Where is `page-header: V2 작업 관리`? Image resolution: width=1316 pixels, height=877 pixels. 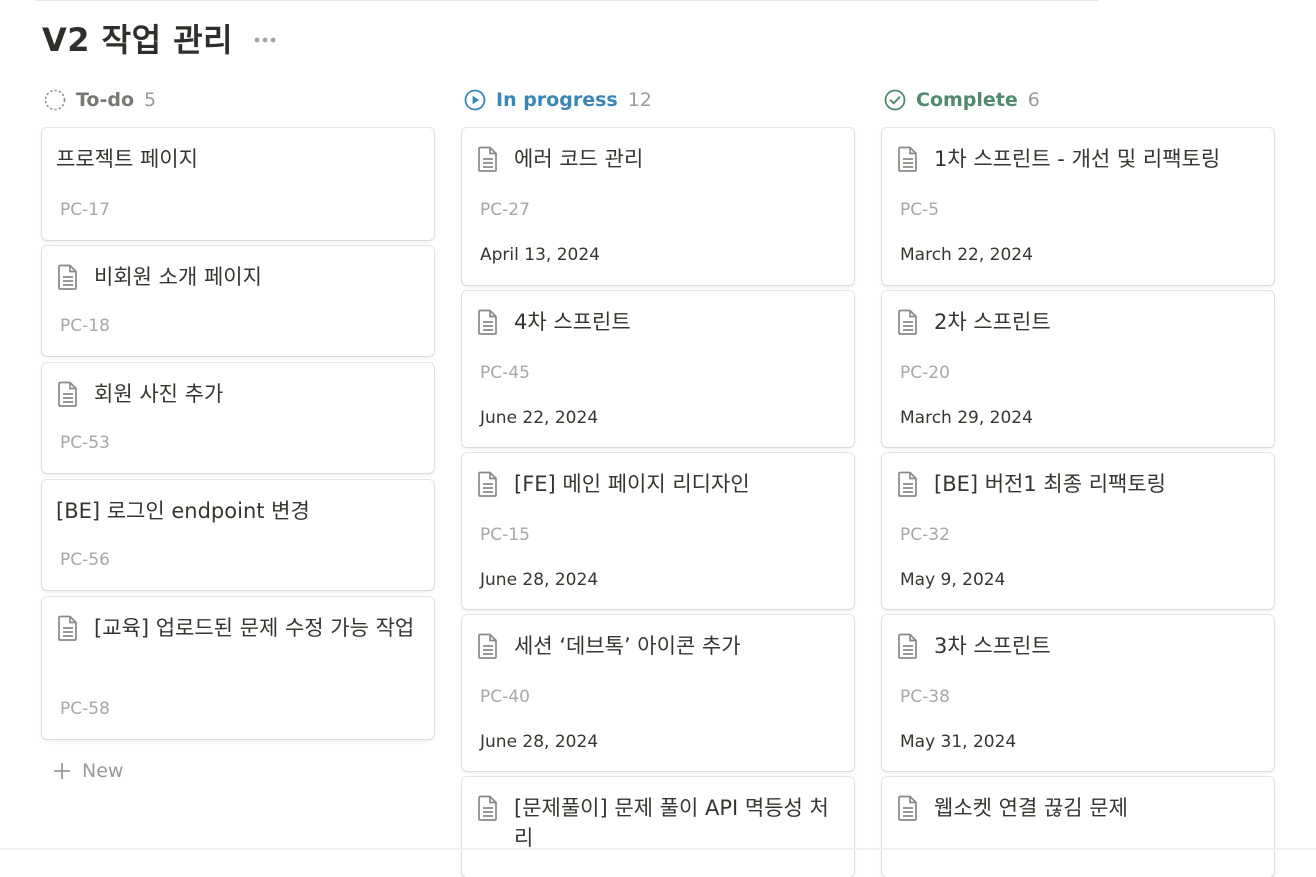
page-header: V2 작업 관리 is located at coordinates (159, 38).